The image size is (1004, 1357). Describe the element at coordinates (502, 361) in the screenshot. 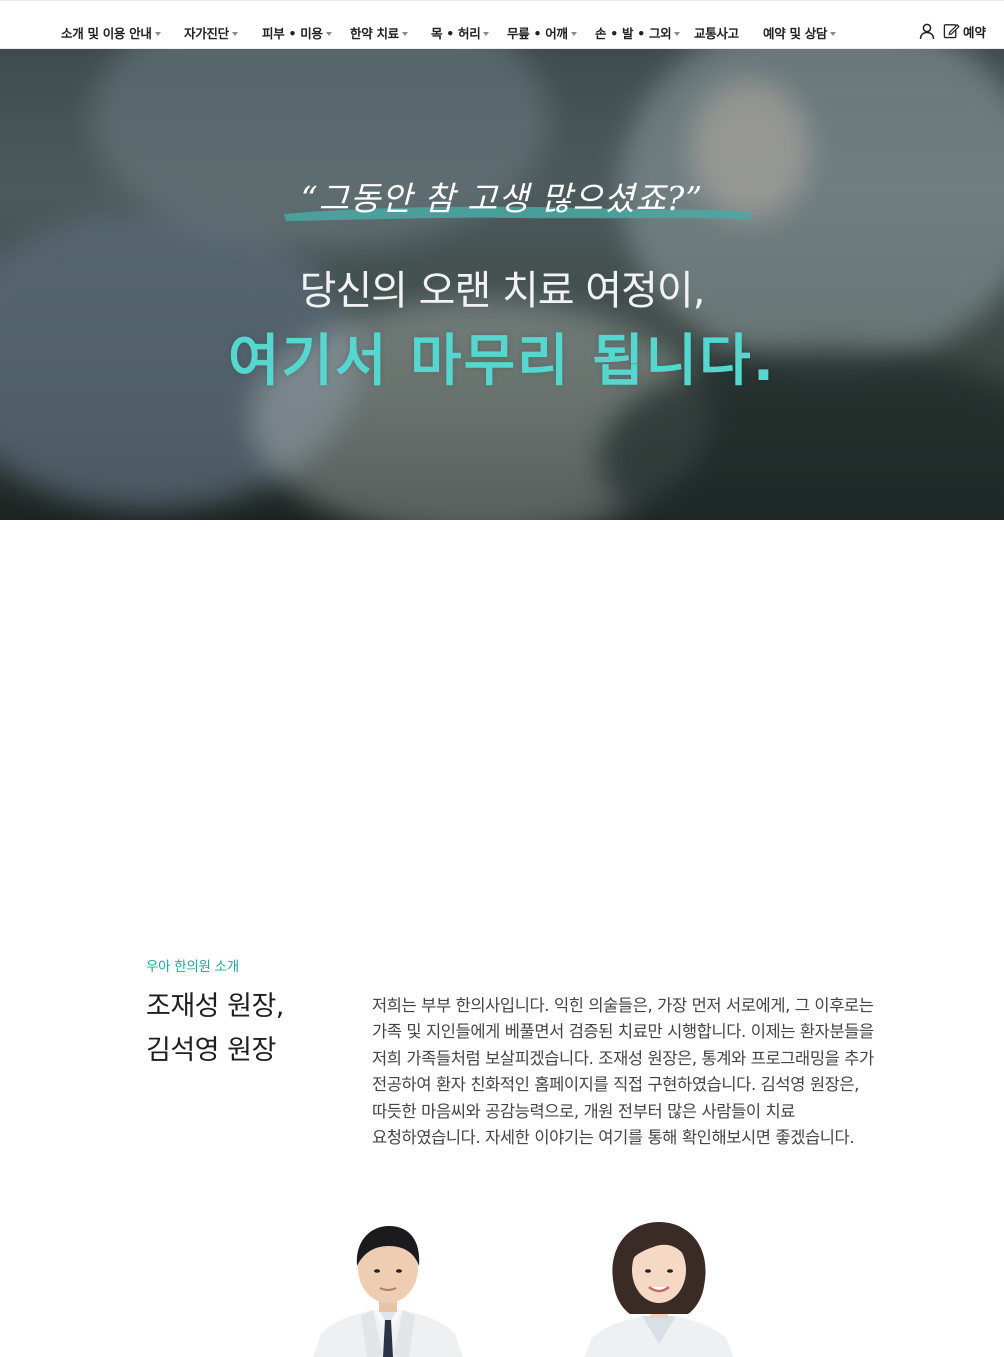

I see `hero-highlight: 여기서 마무리 됩니다.` at that location.